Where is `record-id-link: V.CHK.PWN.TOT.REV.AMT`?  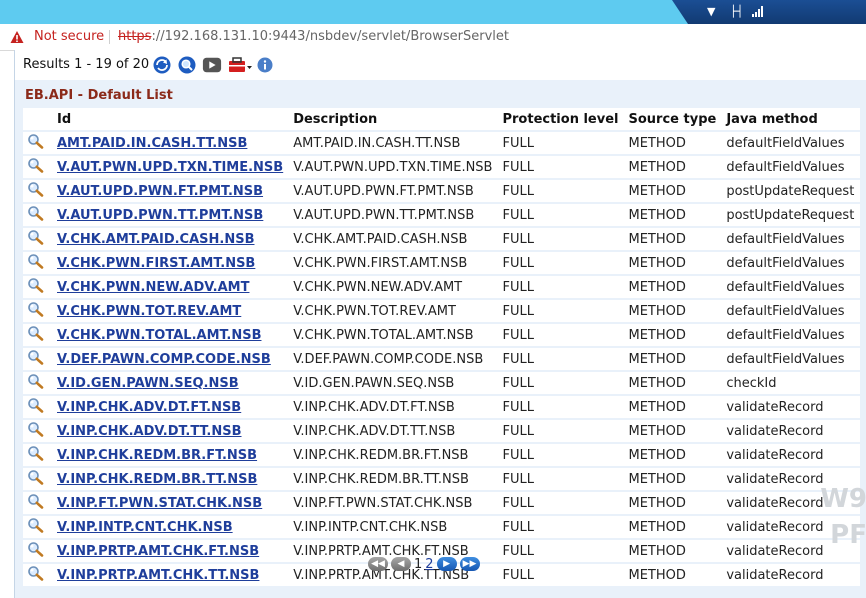 record-id-link: V.CHK.PWN.TOT.REV.AMT is located at coordinates (149, 311).